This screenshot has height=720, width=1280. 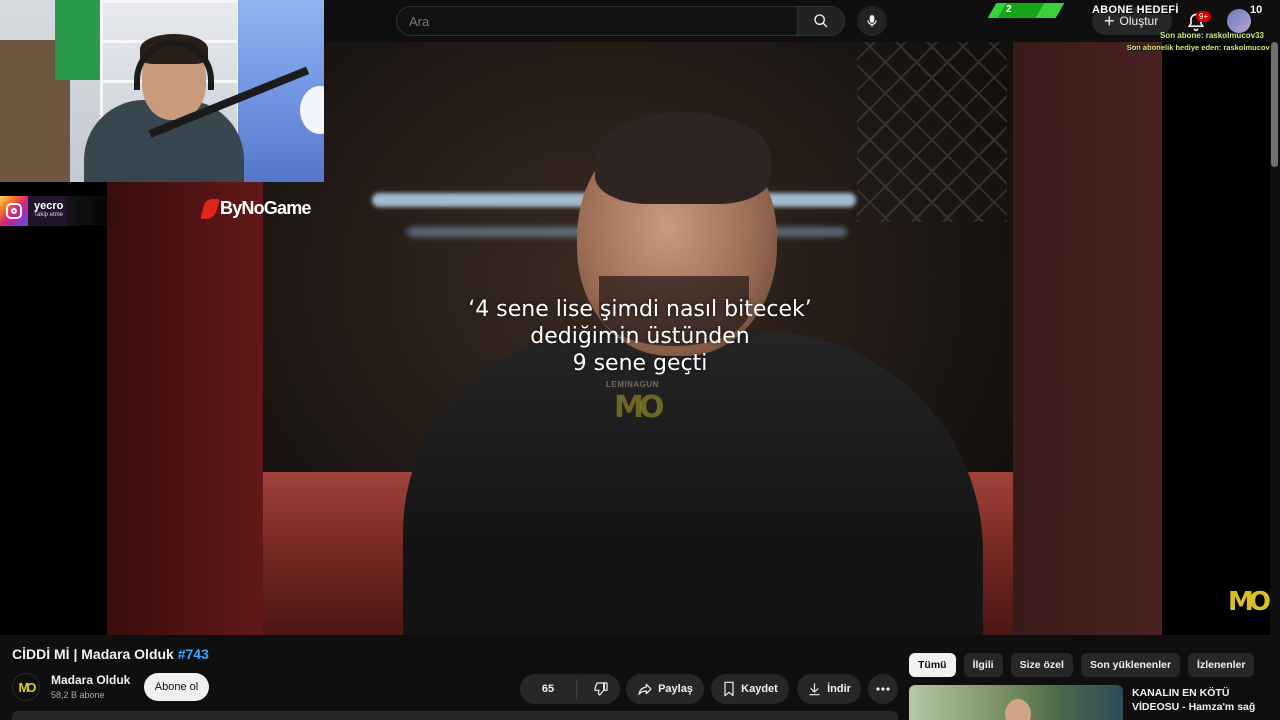 What do you see at coordinates (1211, 35) in the screenshot?
I see `last-subscriber: Son abone: raskolmucov33` at bounding box center [1211, 35].